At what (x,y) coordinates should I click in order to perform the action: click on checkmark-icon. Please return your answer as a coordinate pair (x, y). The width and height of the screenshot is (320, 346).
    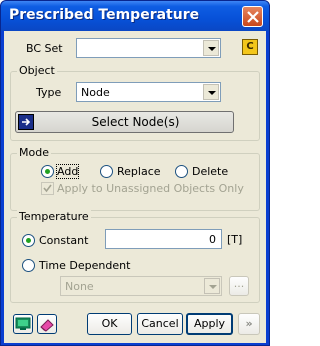
    Looking at the image, I should click on (47, 188).